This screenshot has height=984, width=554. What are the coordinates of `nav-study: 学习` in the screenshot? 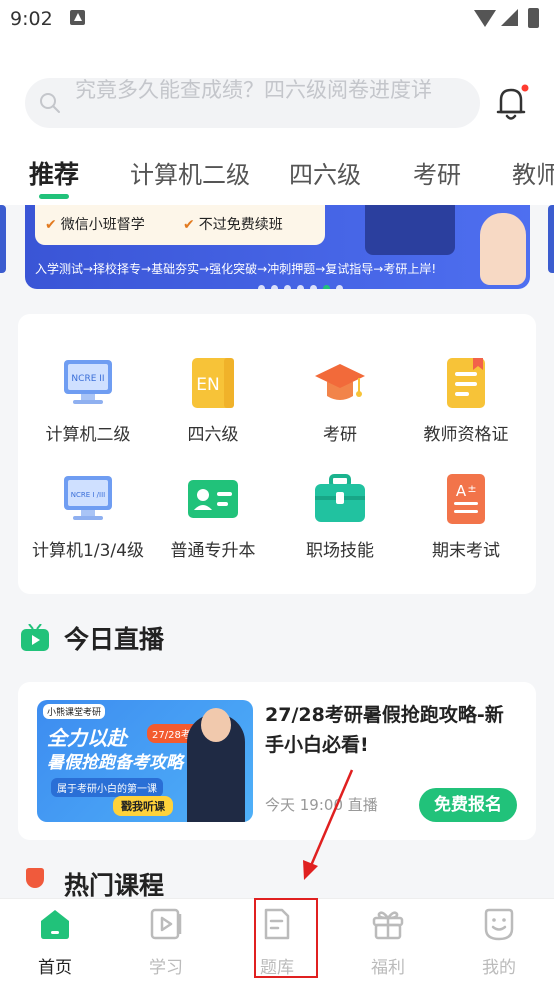 It's located at (166, 941).